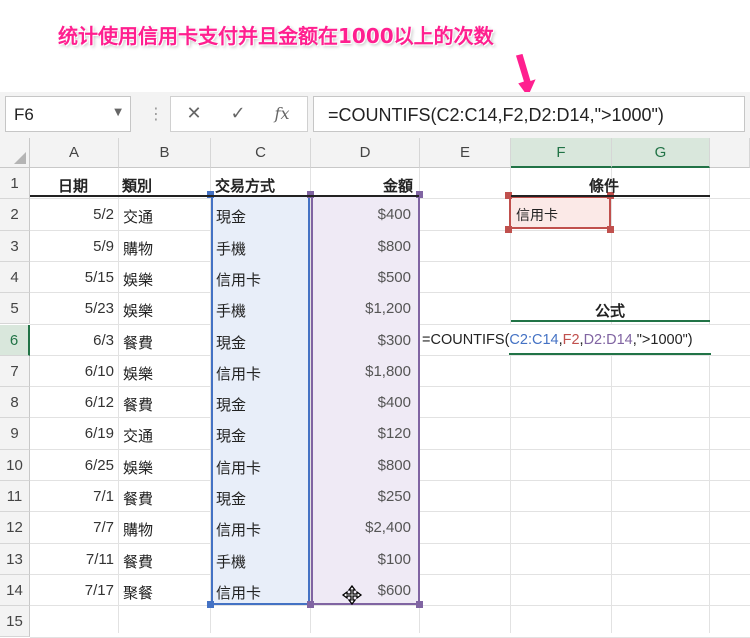  What do you see at coordinates (561, 153) in the screenshot?
I see `column-header-f: F` at bounding box center [561, 153].